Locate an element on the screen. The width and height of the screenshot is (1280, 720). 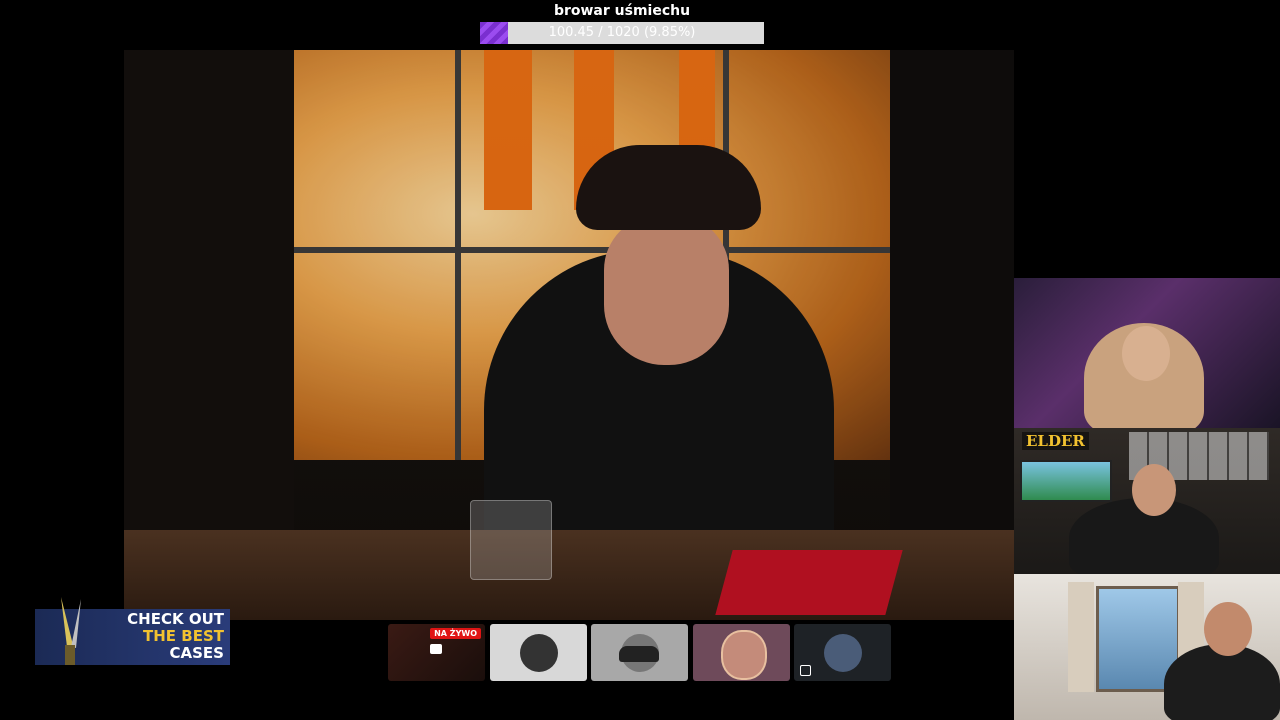
thumbnail-face is located at coordinates (741, 652).